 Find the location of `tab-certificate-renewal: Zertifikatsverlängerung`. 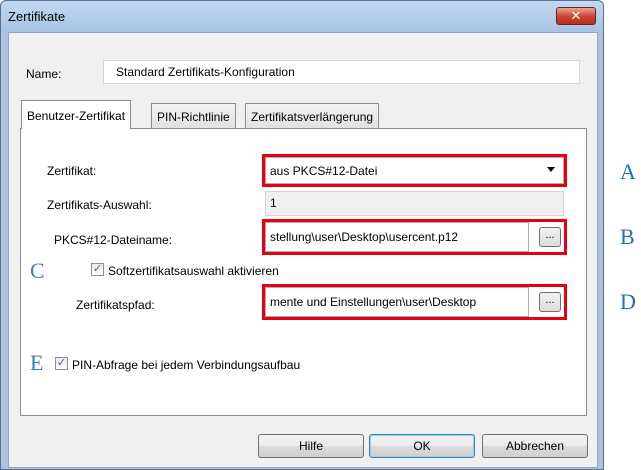

tab-certificate-renewal: Zertifikatsverlängerung is located at coordinates (312, 115).